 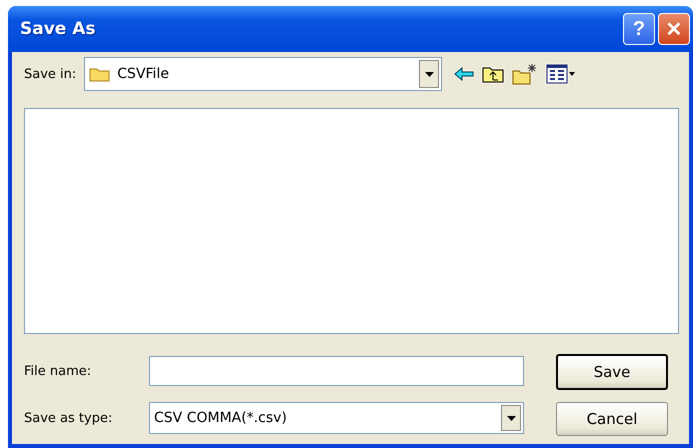 I want to click on dialog-button: Save, so click(x=612, y=372).